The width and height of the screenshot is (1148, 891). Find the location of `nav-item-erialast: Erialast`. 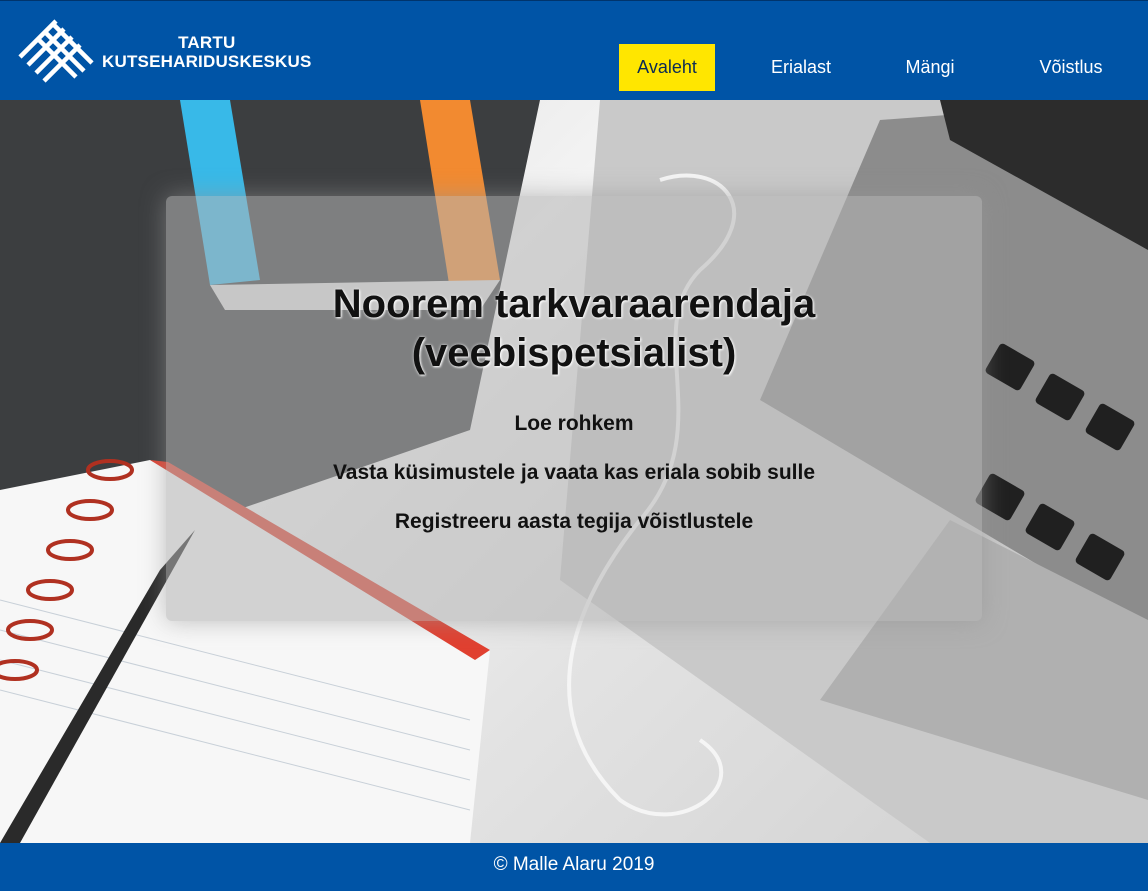

nav-item-erialast: Erialast is located at coordinates (801, 67).